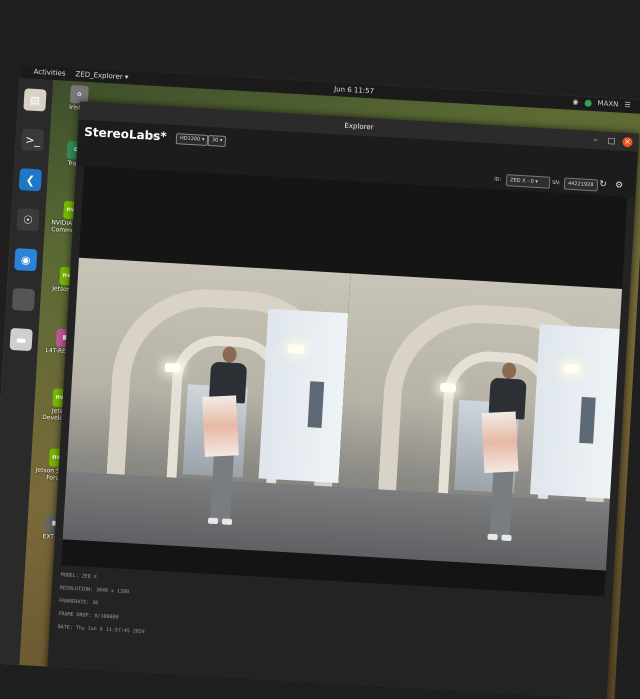 Image resolution: width=640 pixels, height=699 pixels. I want to click on serial-number-field: 44221928, so click(581, 184).